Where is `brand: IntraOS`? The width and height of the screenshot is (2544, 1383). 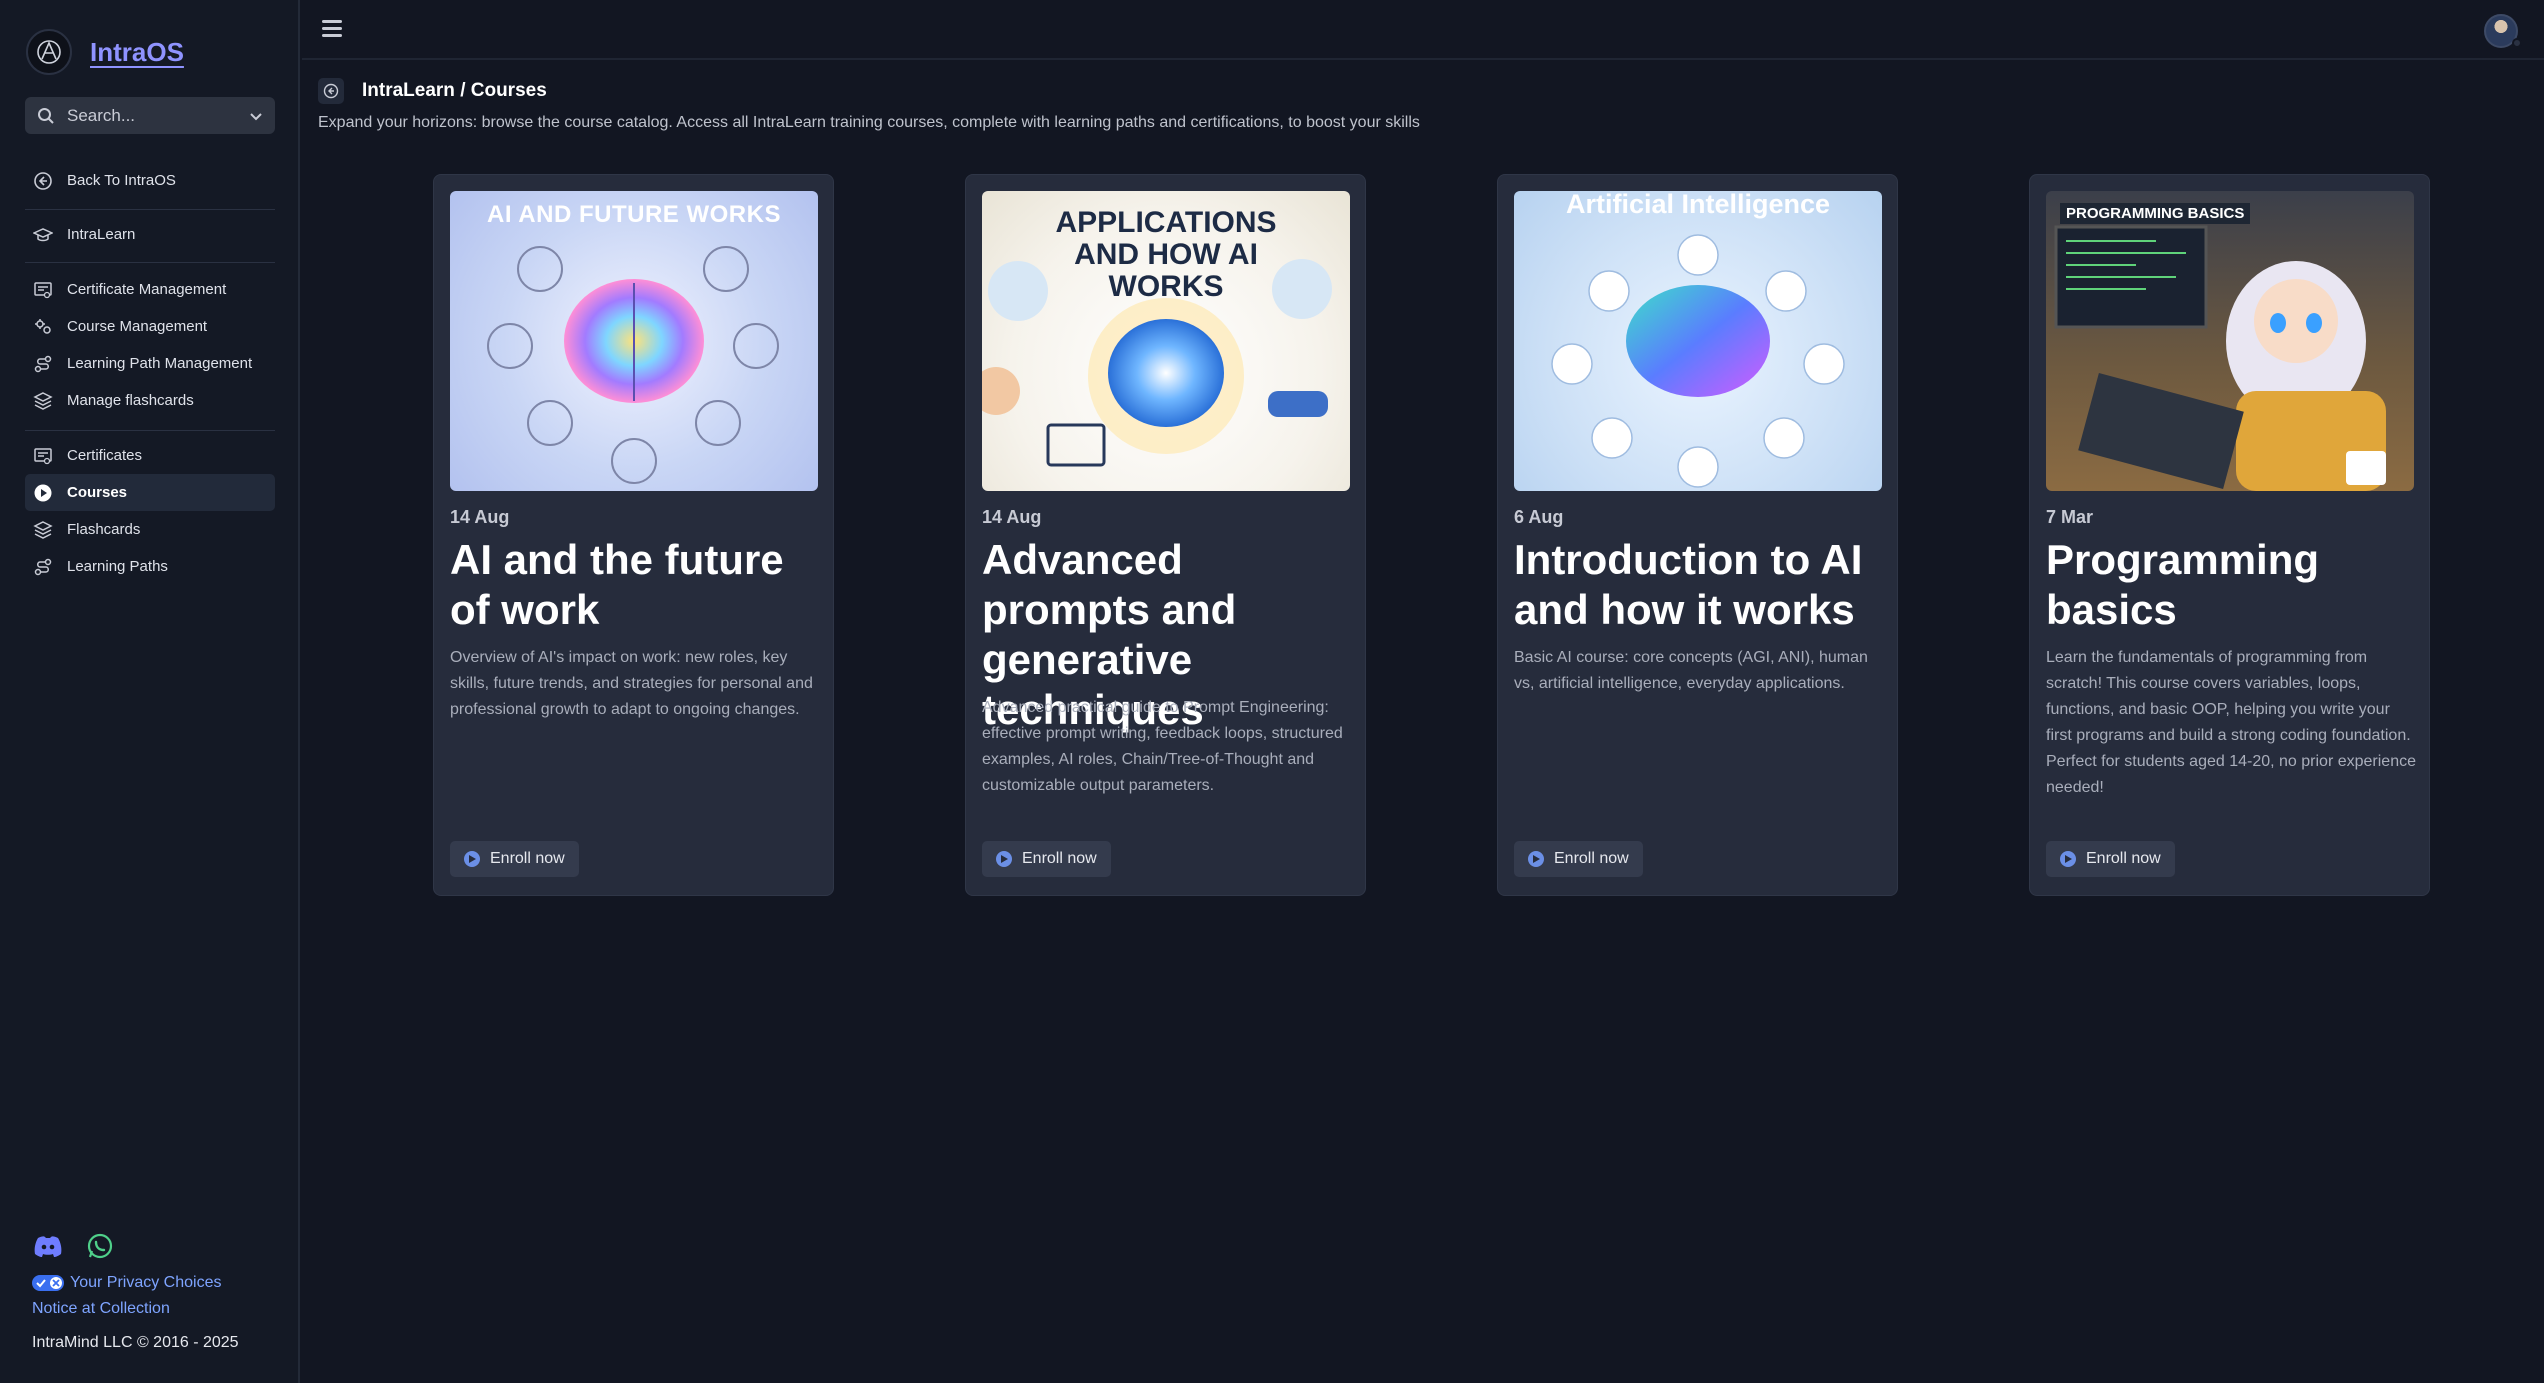
brand: IntraOS is located at coordinates (105, 52).